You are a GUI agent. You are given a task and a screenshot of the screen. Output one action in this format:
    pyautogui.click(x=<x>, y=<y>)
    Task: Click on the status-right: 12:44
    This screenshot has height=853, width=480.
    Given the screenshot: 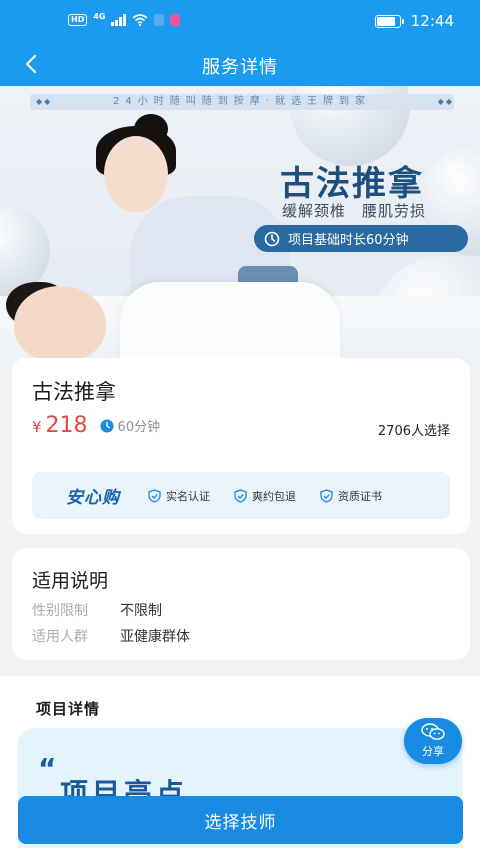 What is the action you would take?
    pyautogui.click(x=414, y=21)
    